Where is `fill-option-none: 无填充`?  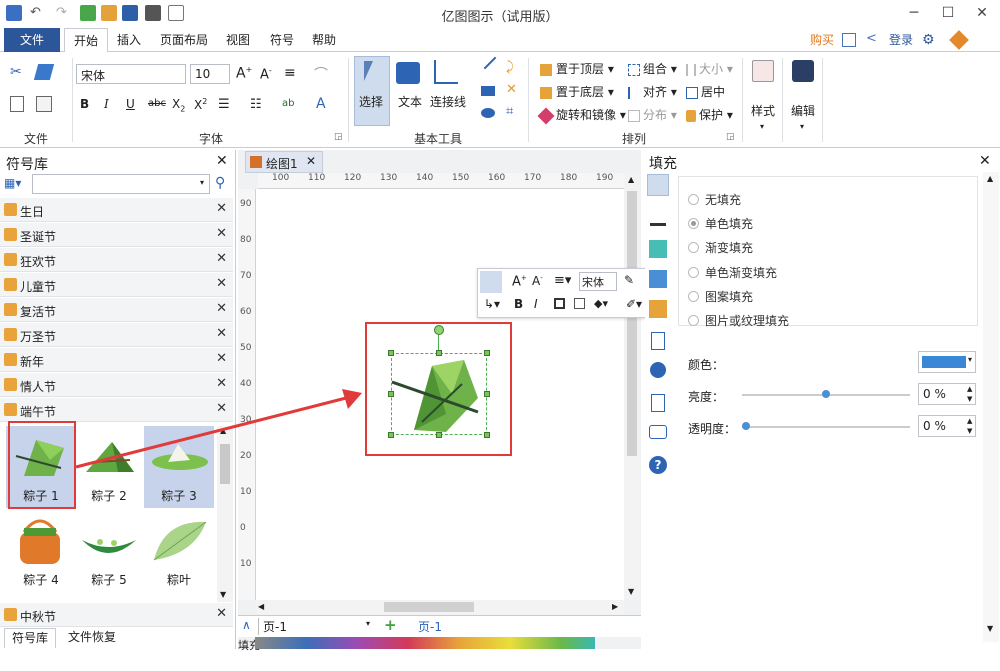 fill-option-none: 无填充 is located at coordinates (714, 199).